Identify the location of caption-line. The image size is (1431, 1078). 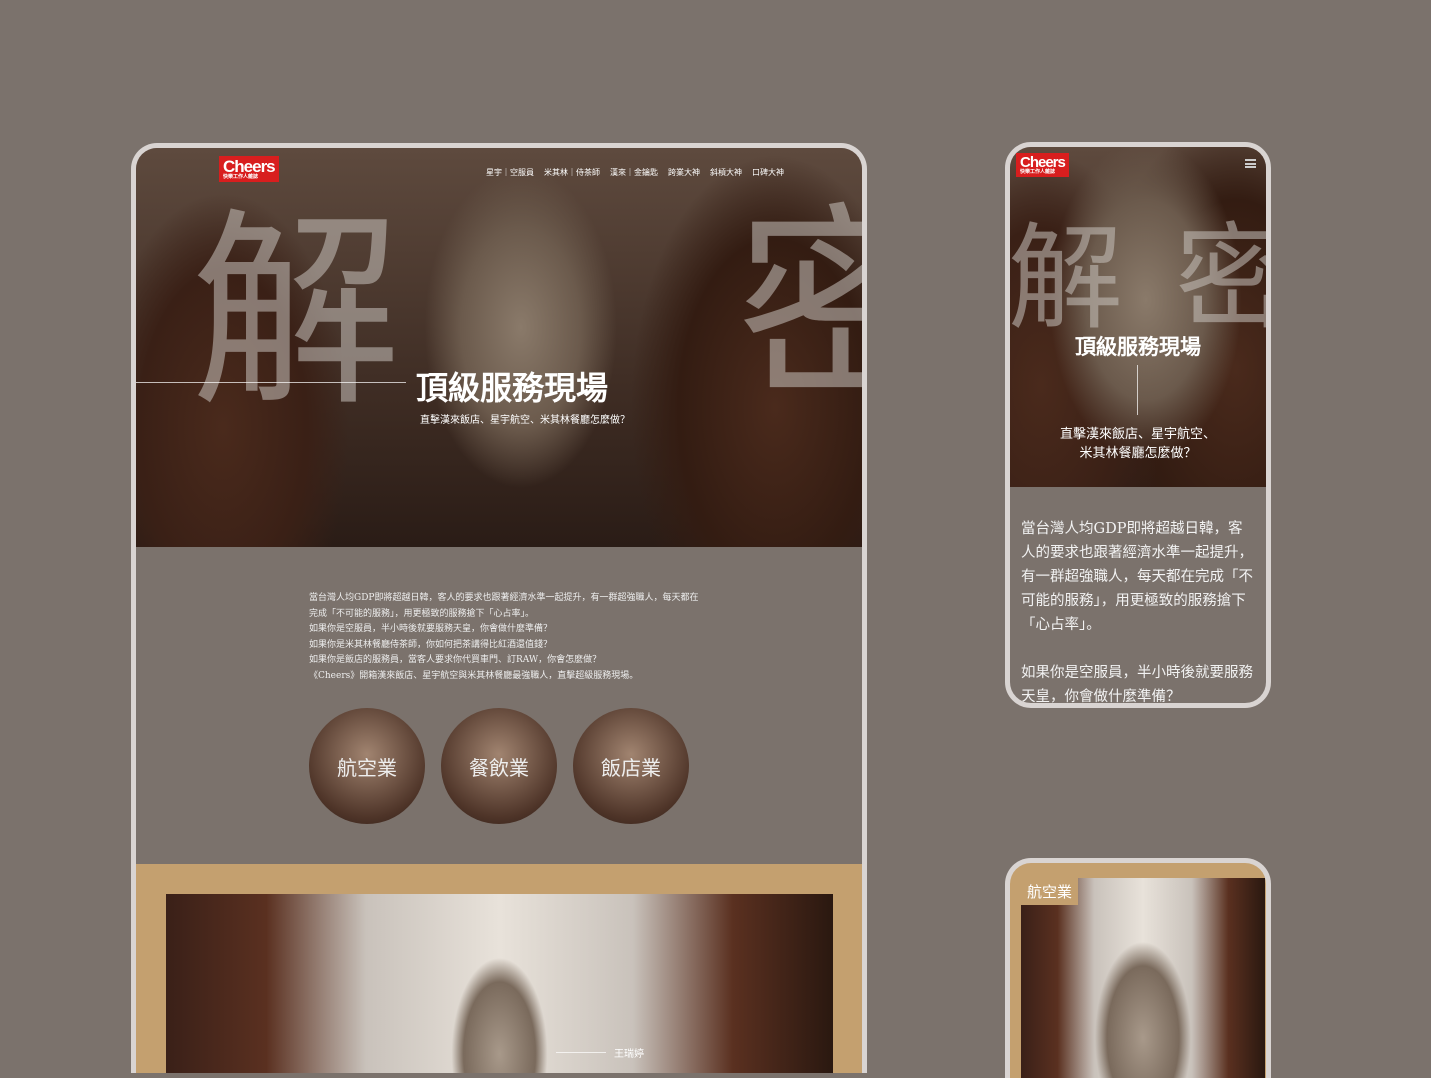
(581, 1052).